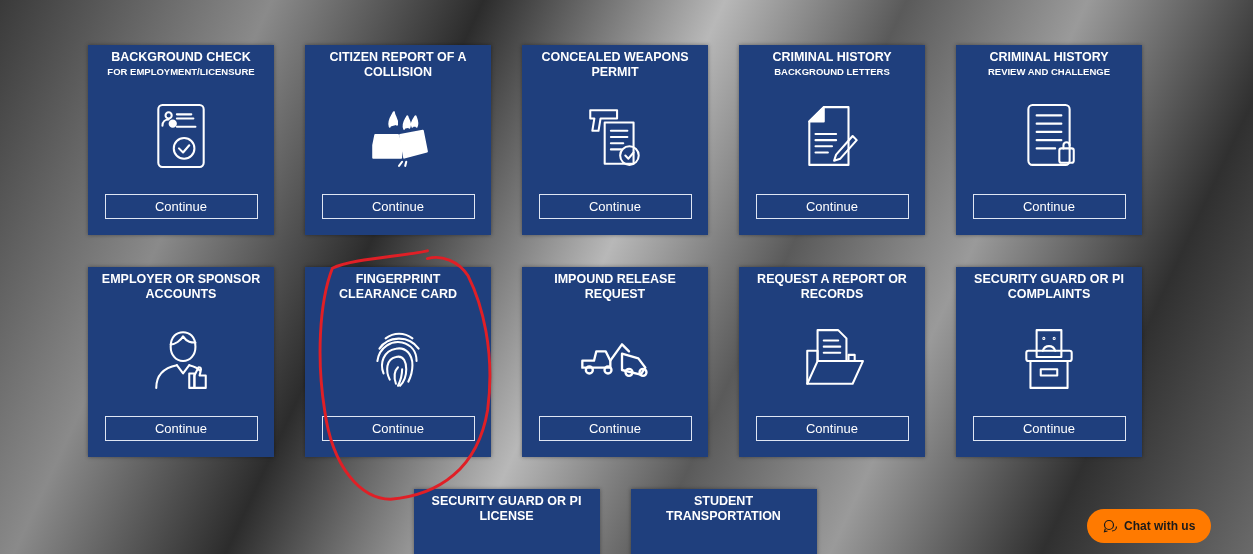 The image size is (1253, 554). What do you see at coordinates (832, 71) in the screenshot?
I see `card-subtitle: BACKGROUND LETTERS` at bounding box center [832, 71].